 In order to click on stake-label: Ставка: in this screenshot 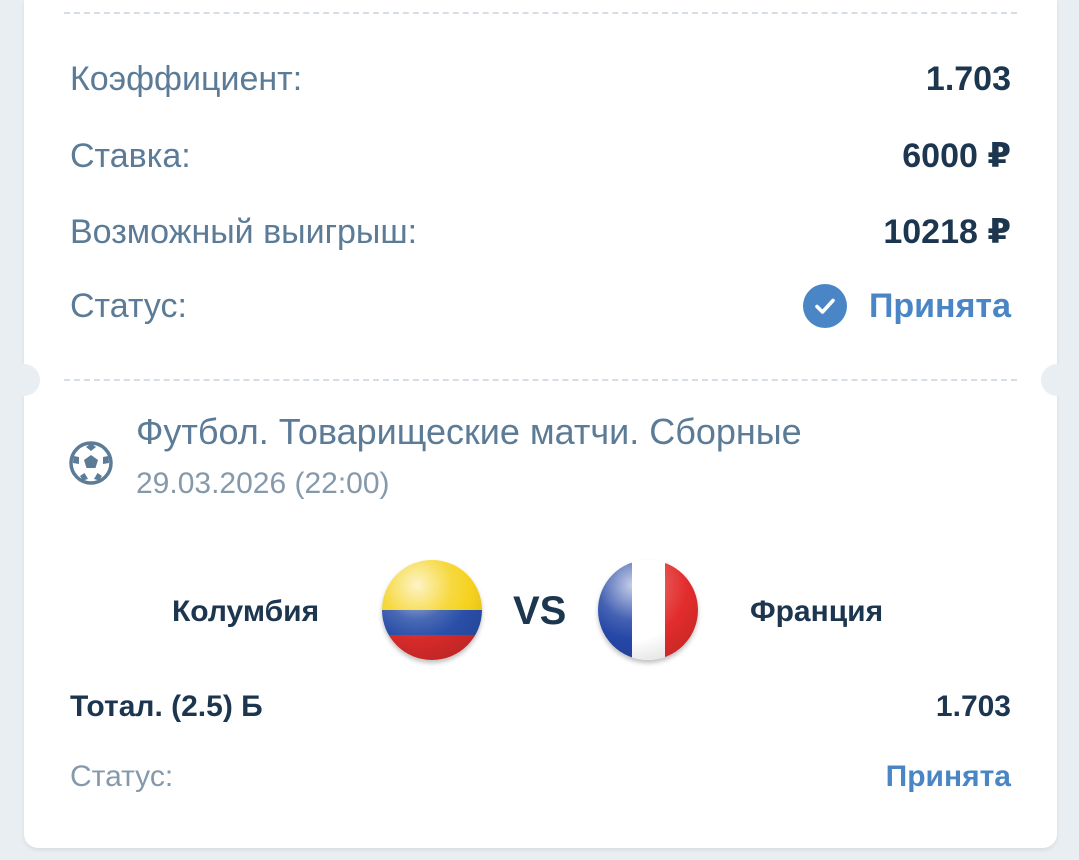, I will do `click(130, 155)`.